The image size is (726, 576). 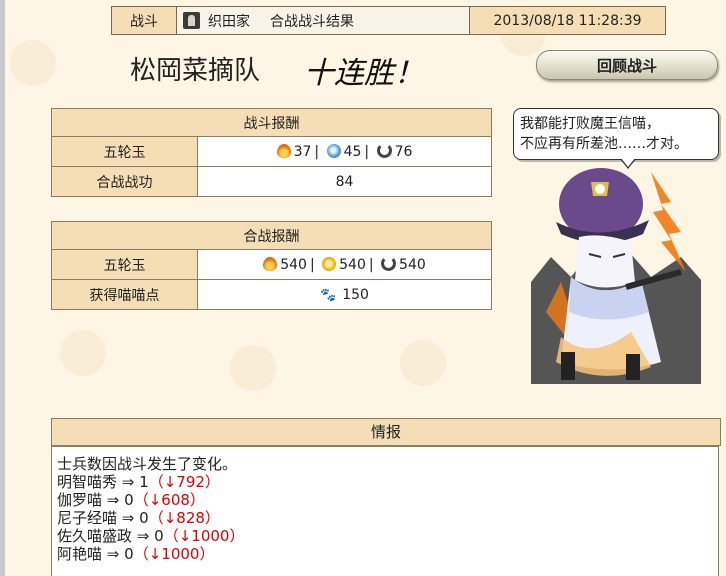 What do you see at coordinates (627, 65) in the screenshot?
I see `review-battle-button: 回顾战斗` at bounding box center [627, 65].